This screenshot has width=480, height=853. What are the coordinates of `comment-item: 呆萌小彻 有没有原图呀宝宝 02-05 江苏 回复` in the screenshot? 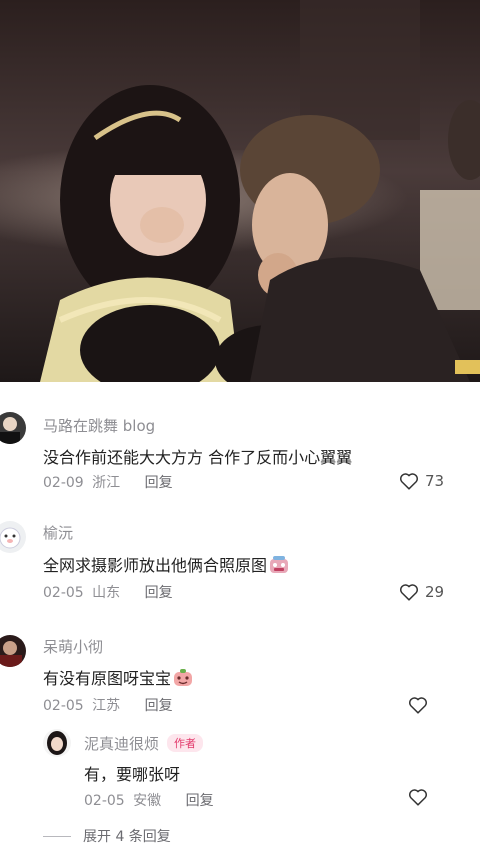 It's located at (240, 662).